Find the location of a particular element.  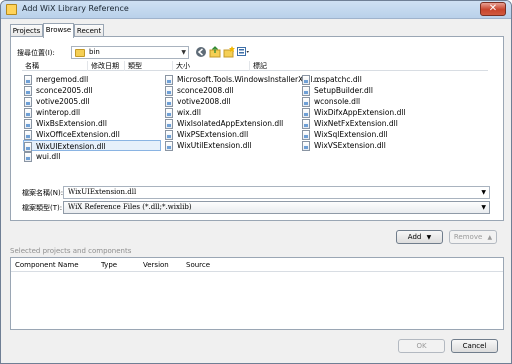

column-source: Source is located at coordinates (198, 265).